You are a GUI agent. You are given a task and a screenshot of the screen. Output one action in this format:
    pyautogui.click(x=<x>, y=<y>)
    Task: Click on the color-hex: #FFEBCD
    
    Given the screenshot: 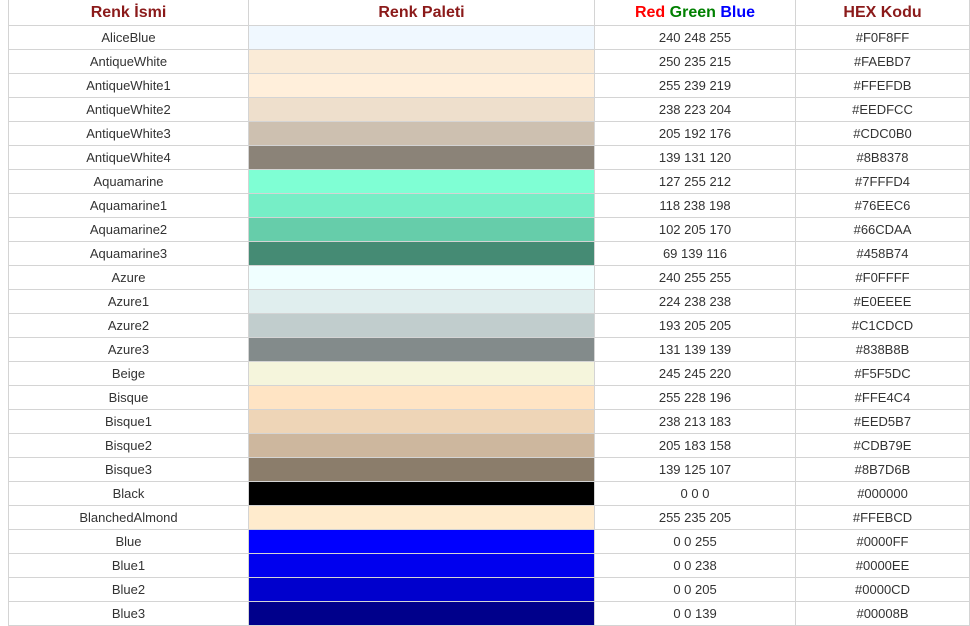 What is the action you would take?
    pyautogui.click(x=882, y=517)
    